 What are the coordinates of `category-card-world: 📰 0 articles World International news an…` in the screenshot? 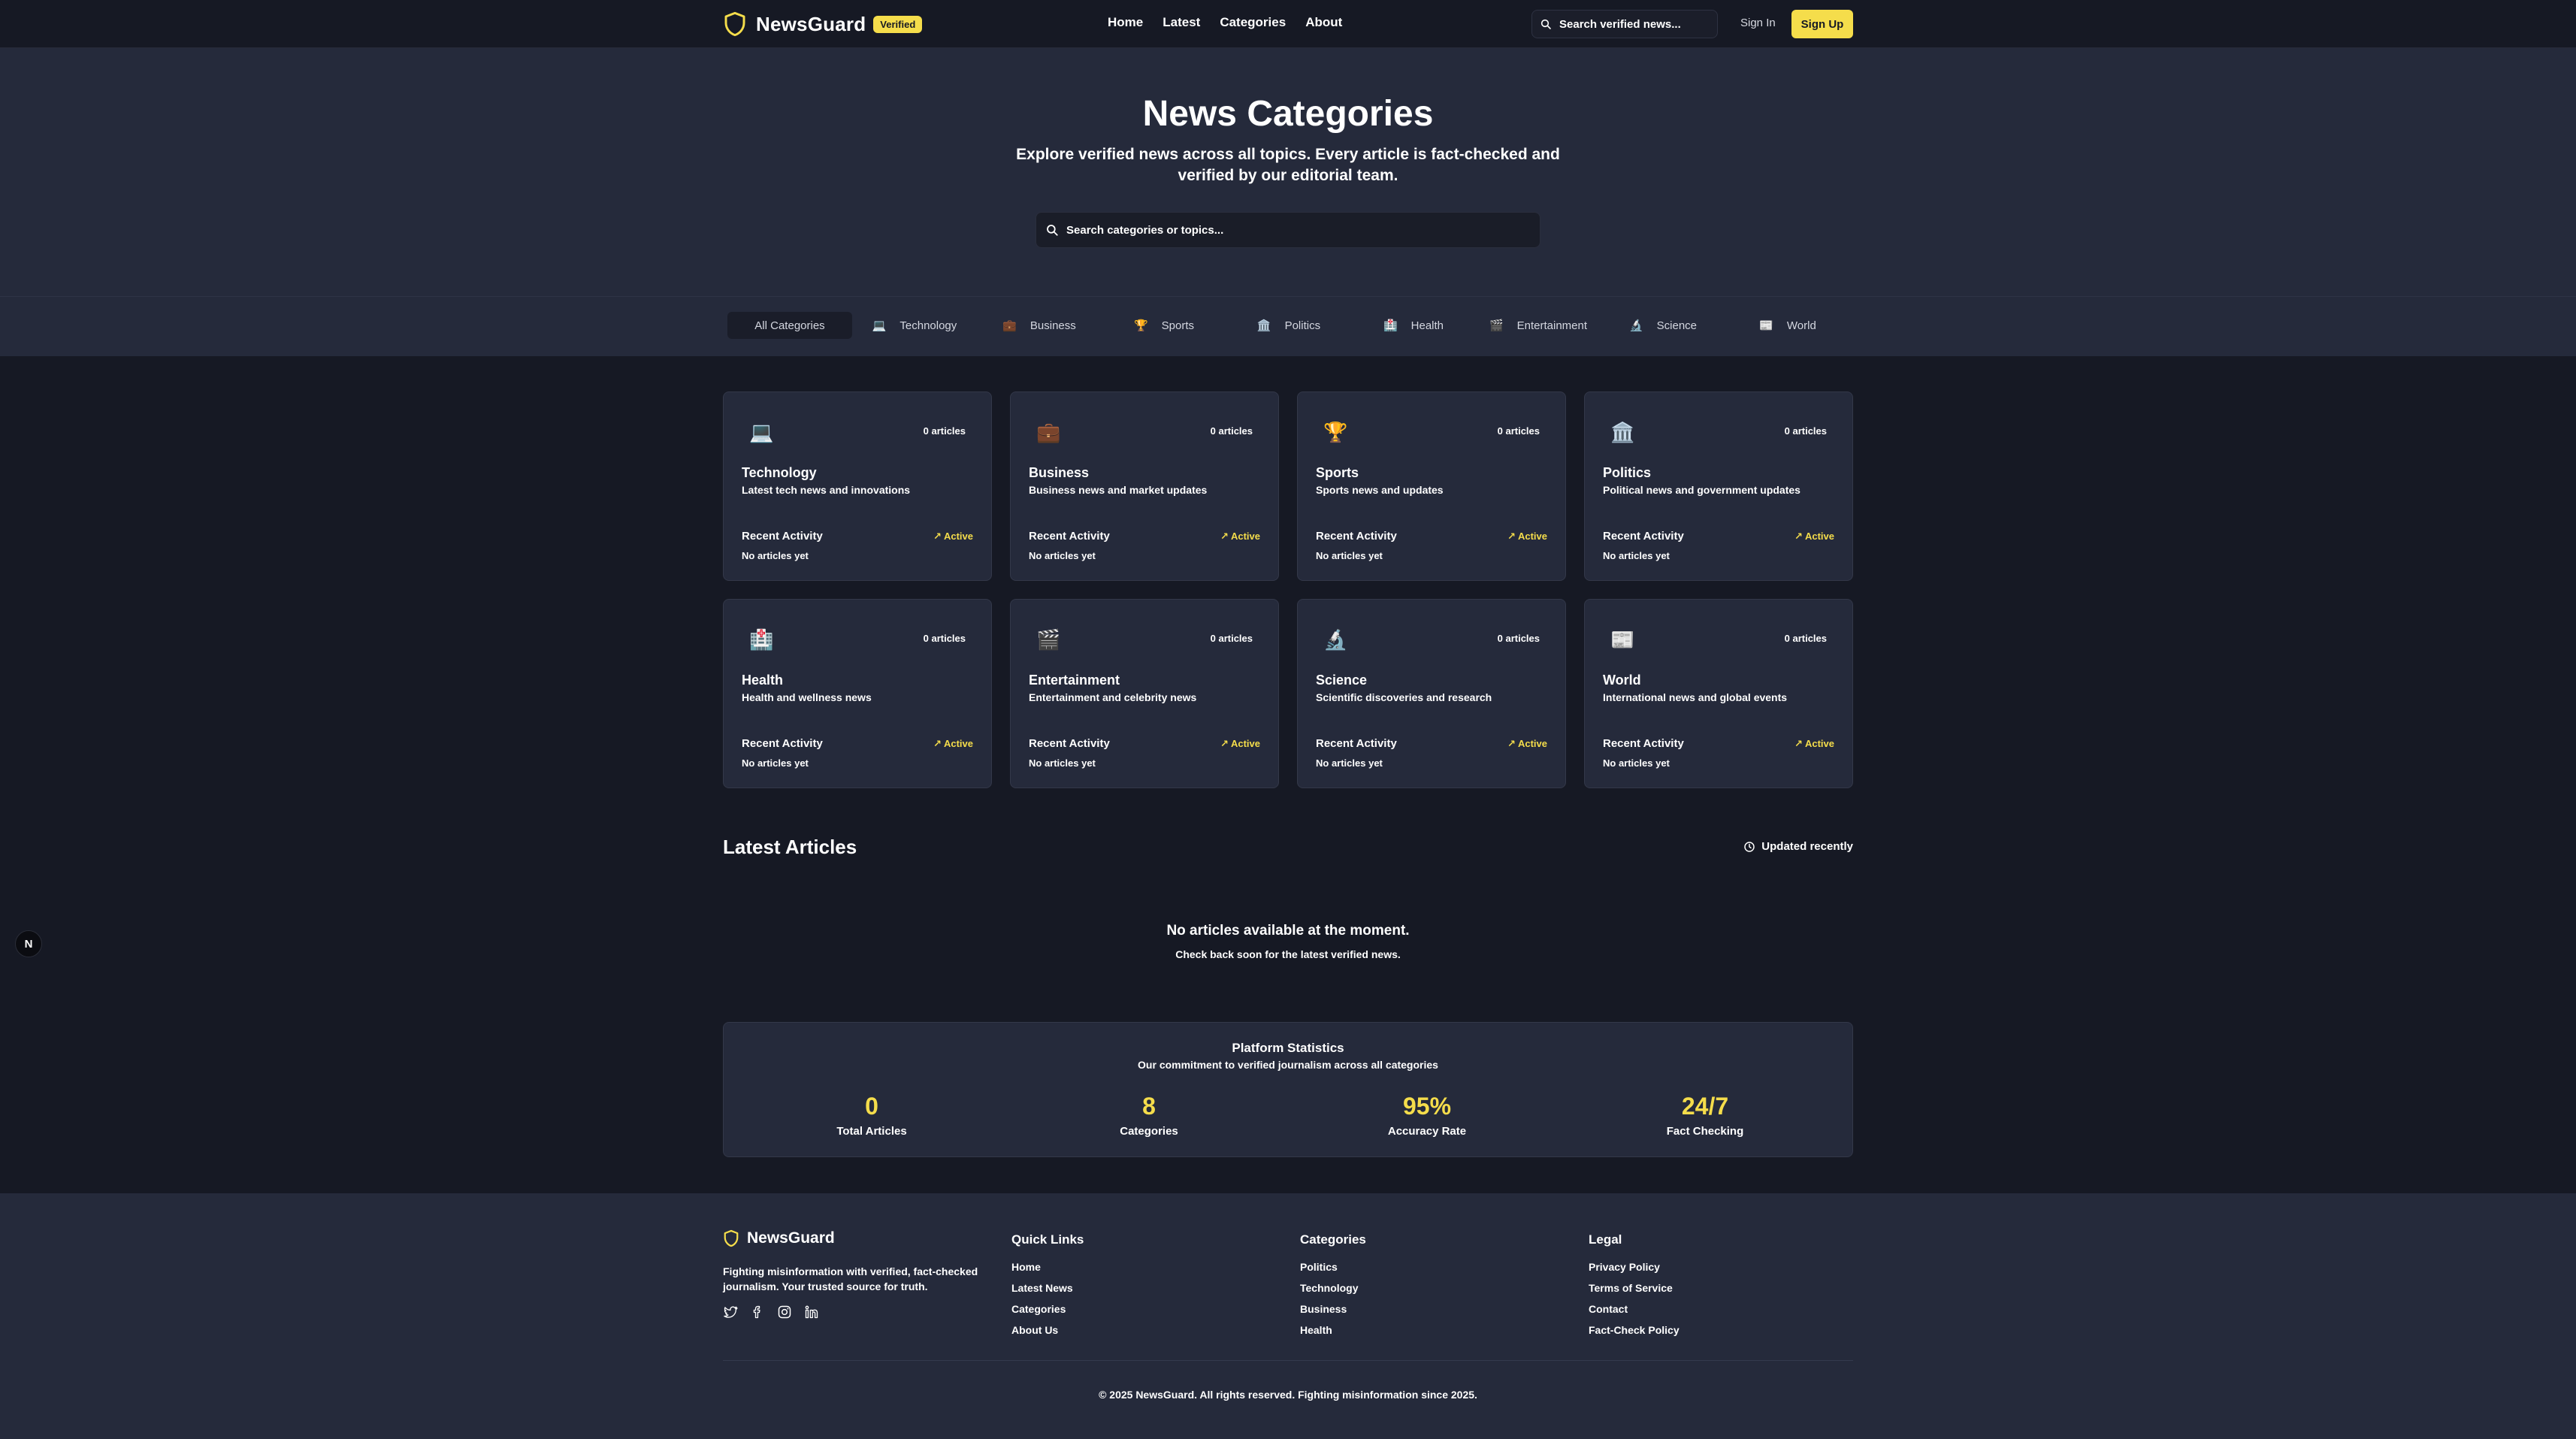 It's located at (1719, 693).